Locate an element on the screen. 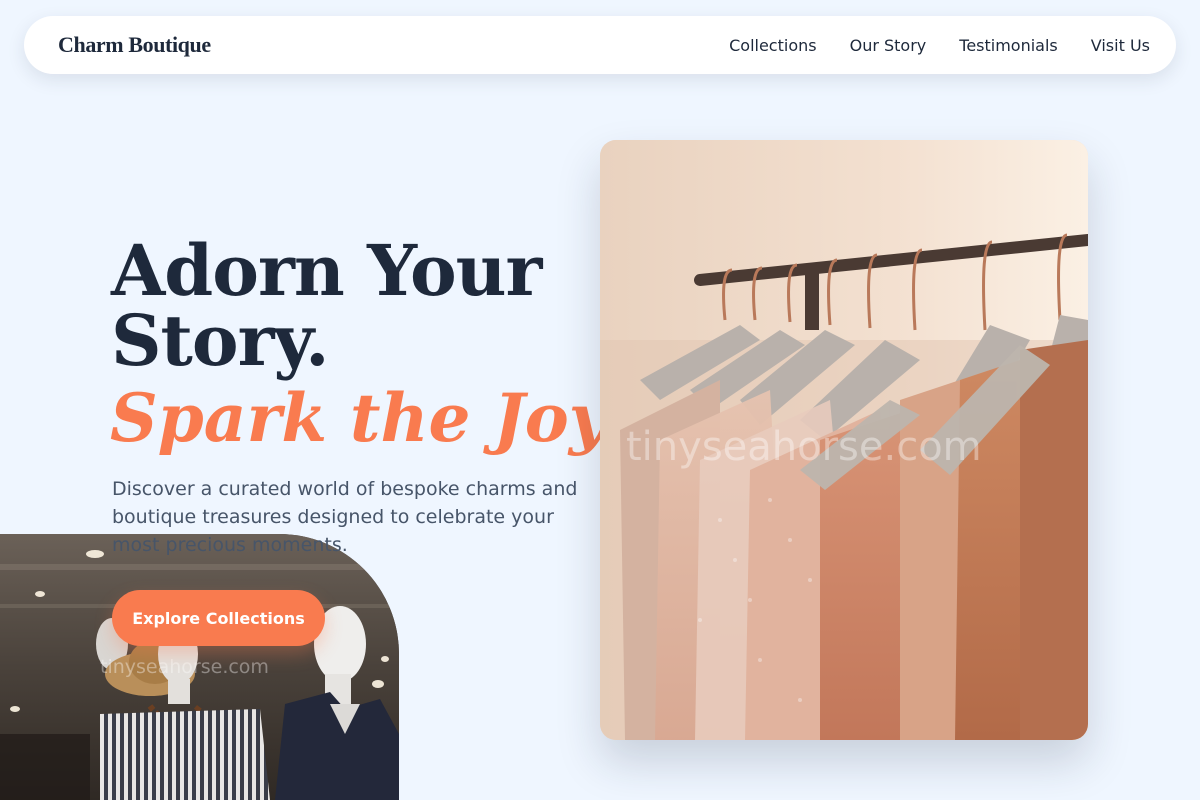 The height and width of the screenshot is (800, 1200). nav-link-testimonials: Testimonials is located at coordinates (1008, 45).